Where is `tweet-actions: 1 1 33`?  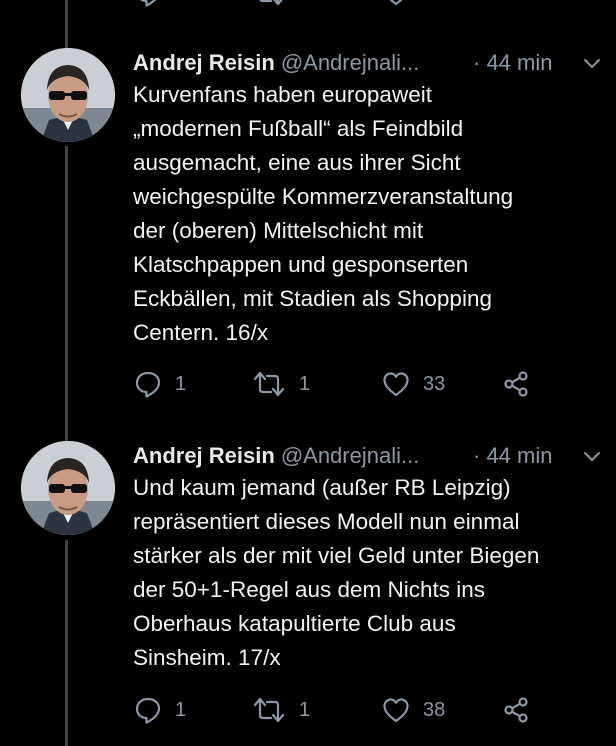
tweet-actions: 1 1 33 is located at coordinates (368, 384).